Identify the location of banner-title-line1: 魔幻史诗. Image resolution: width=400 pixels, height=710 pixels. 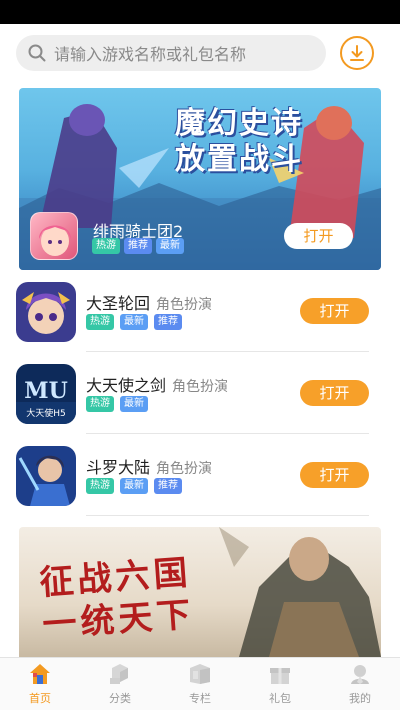
(239, 123).